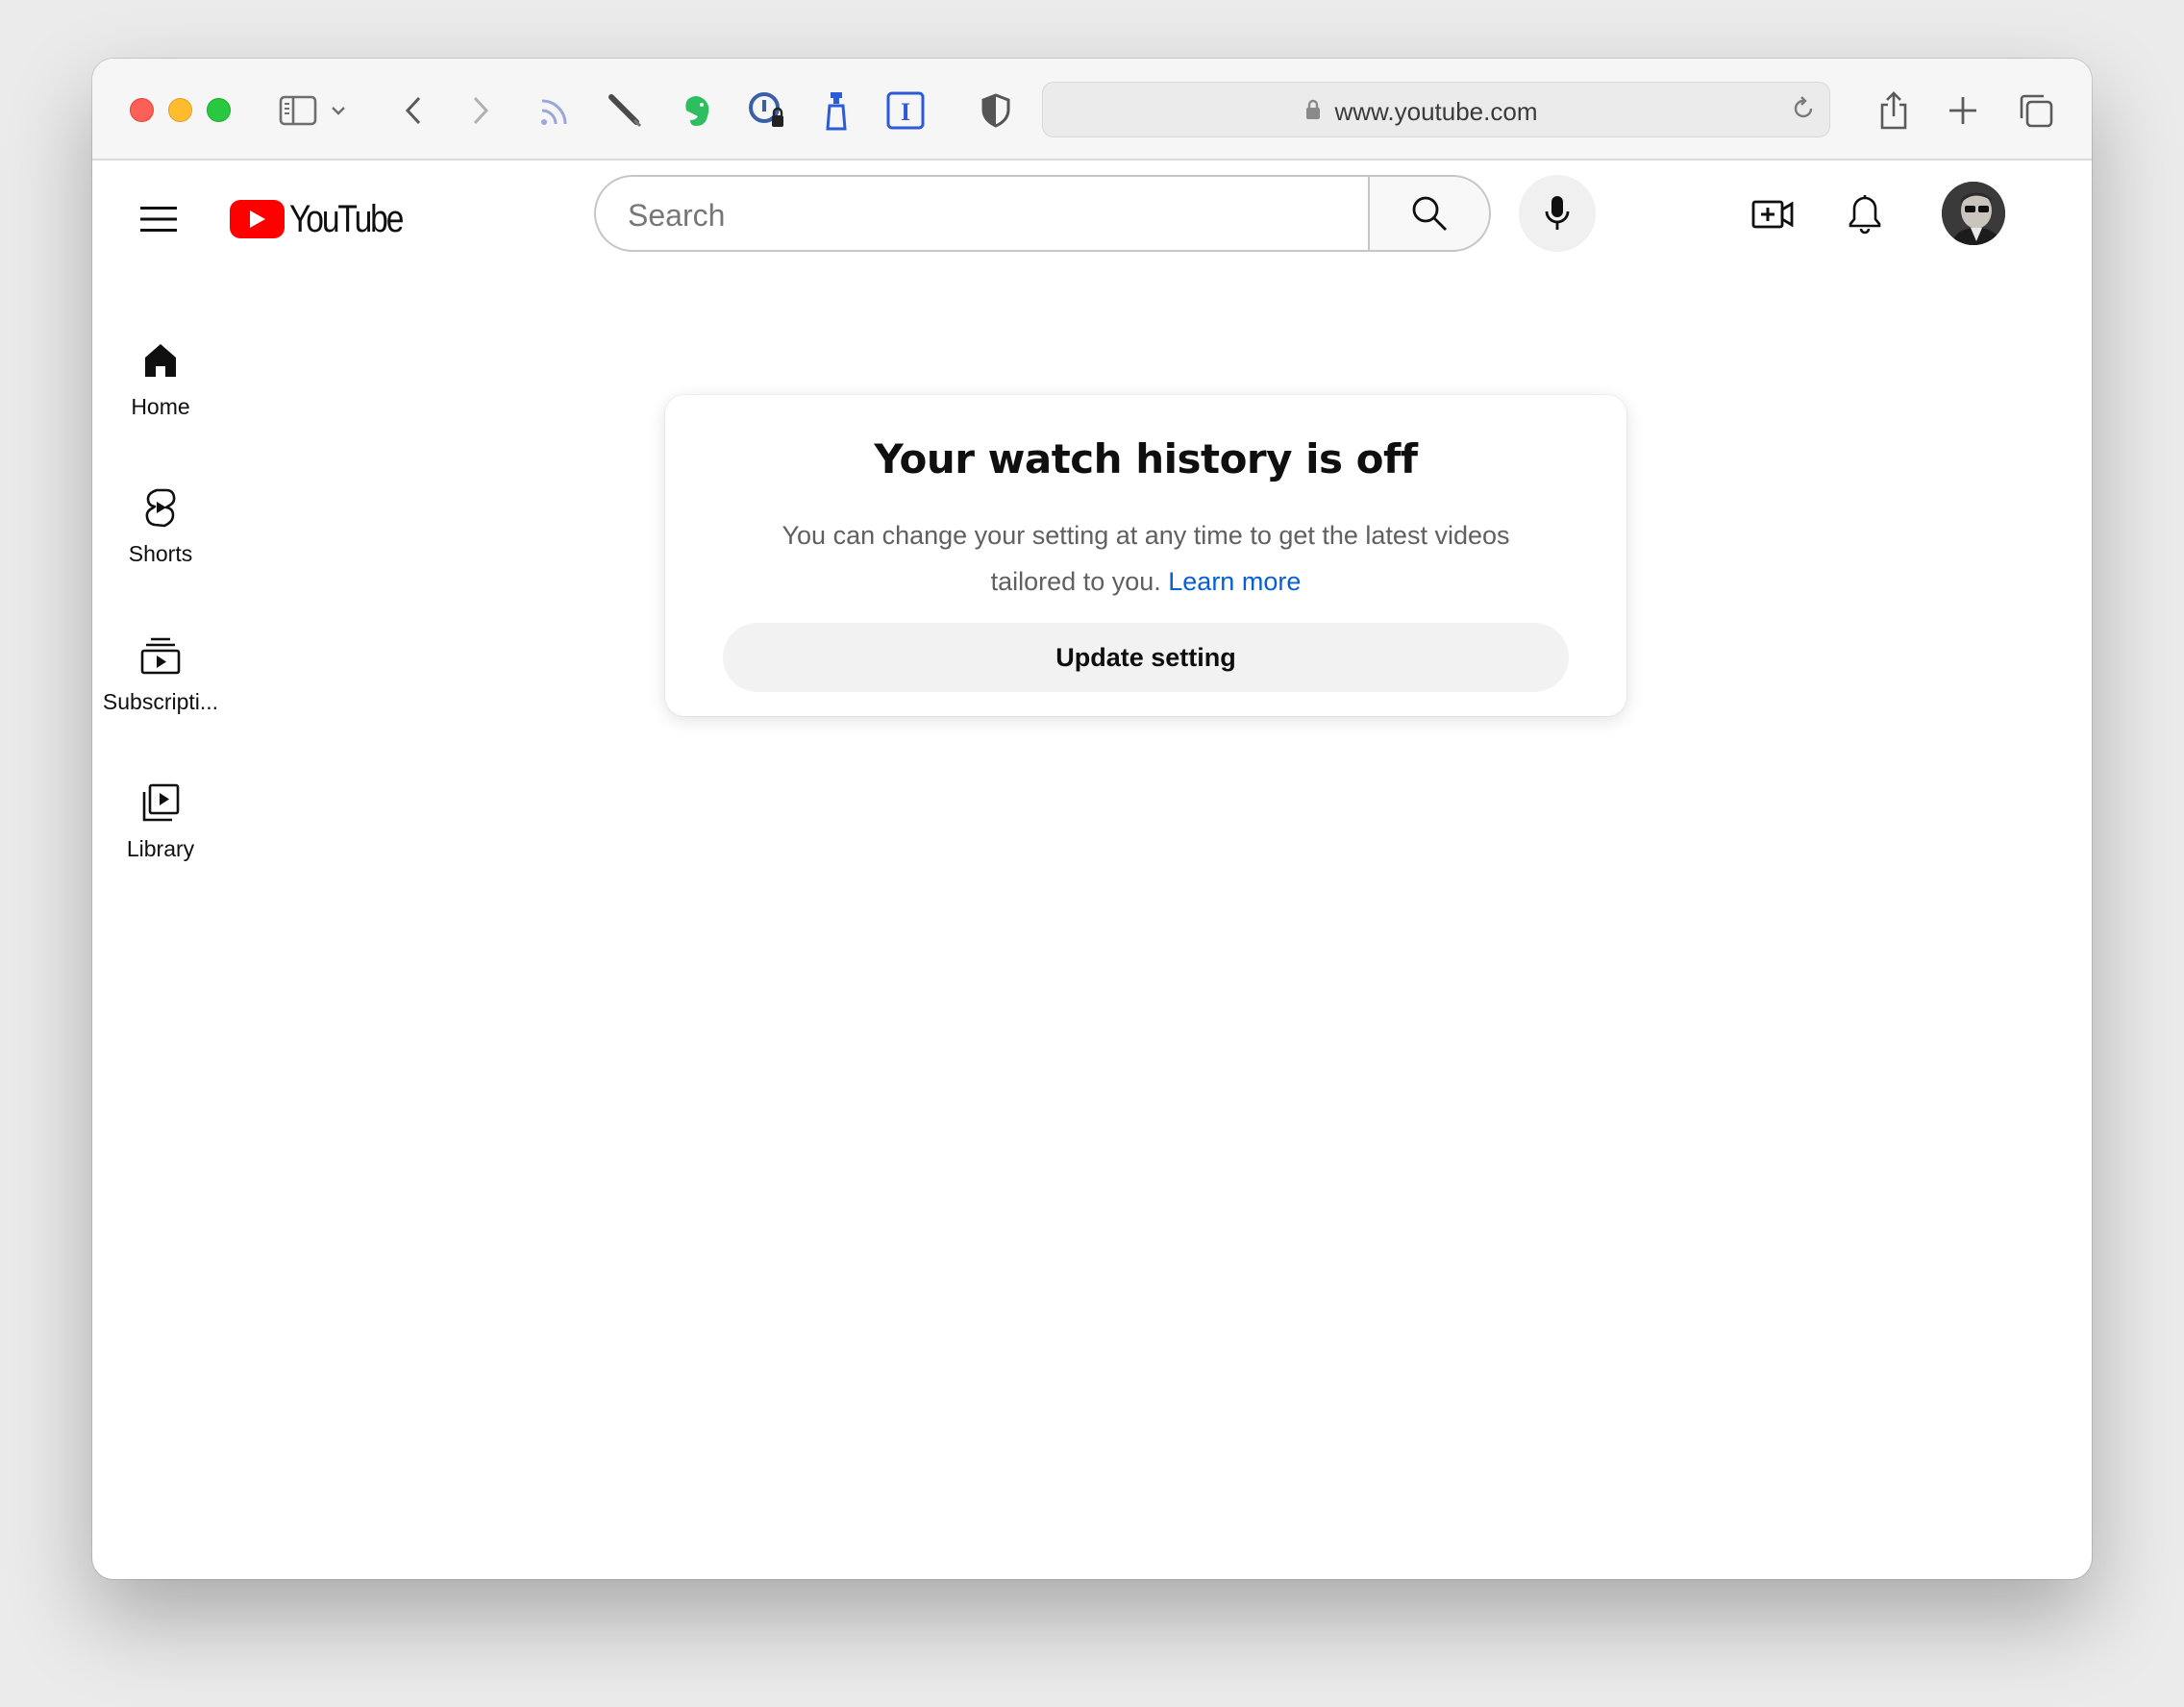 The height and width of the screenshot is (1707, 2184). I want to click on zoom-window-button, so click(219, 110).